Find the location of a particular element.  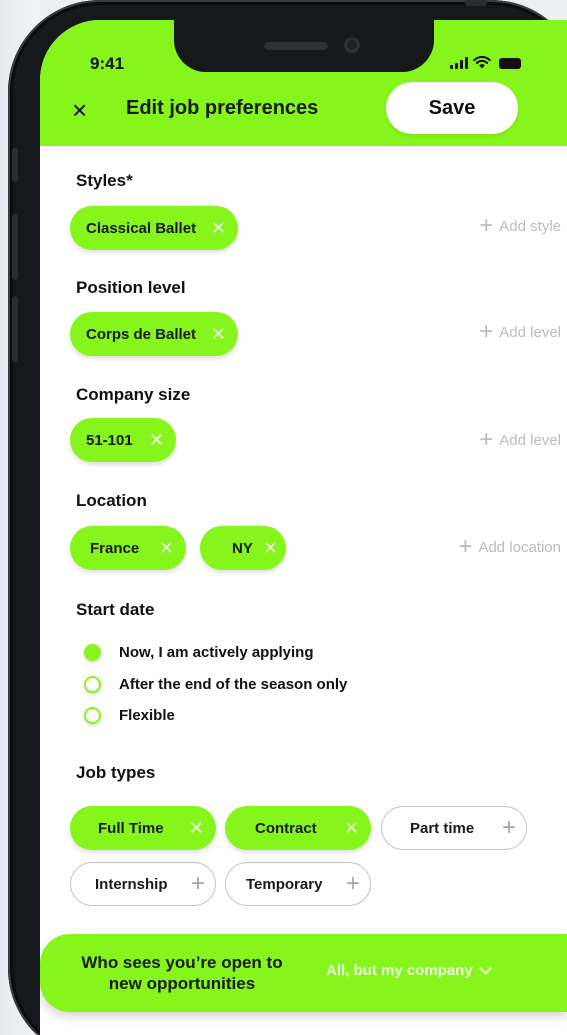

add-level-label: Add level is located at coordinates (530, 332).